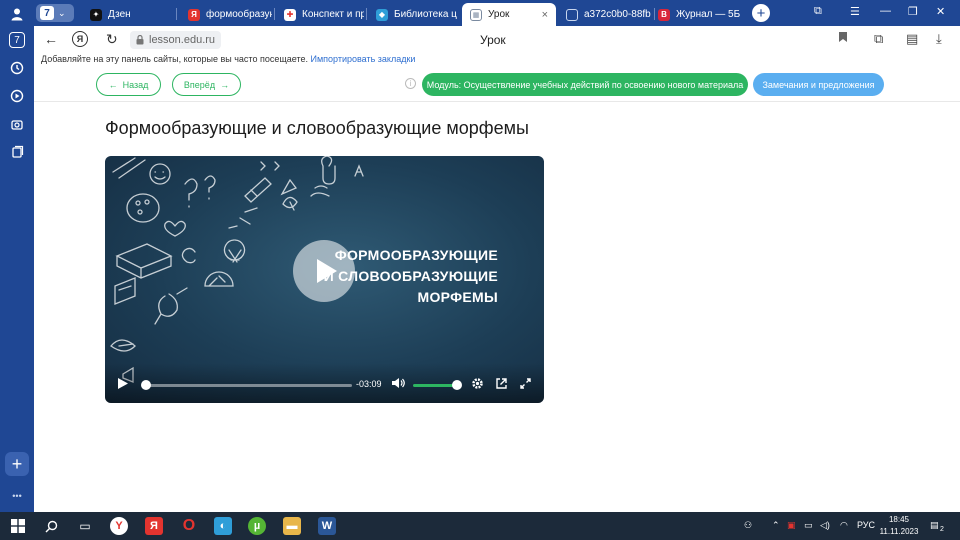  Describe the element at coordinates (182, 40) in the screenshot. I see `url-text: lesson.edu.ru` at that location.